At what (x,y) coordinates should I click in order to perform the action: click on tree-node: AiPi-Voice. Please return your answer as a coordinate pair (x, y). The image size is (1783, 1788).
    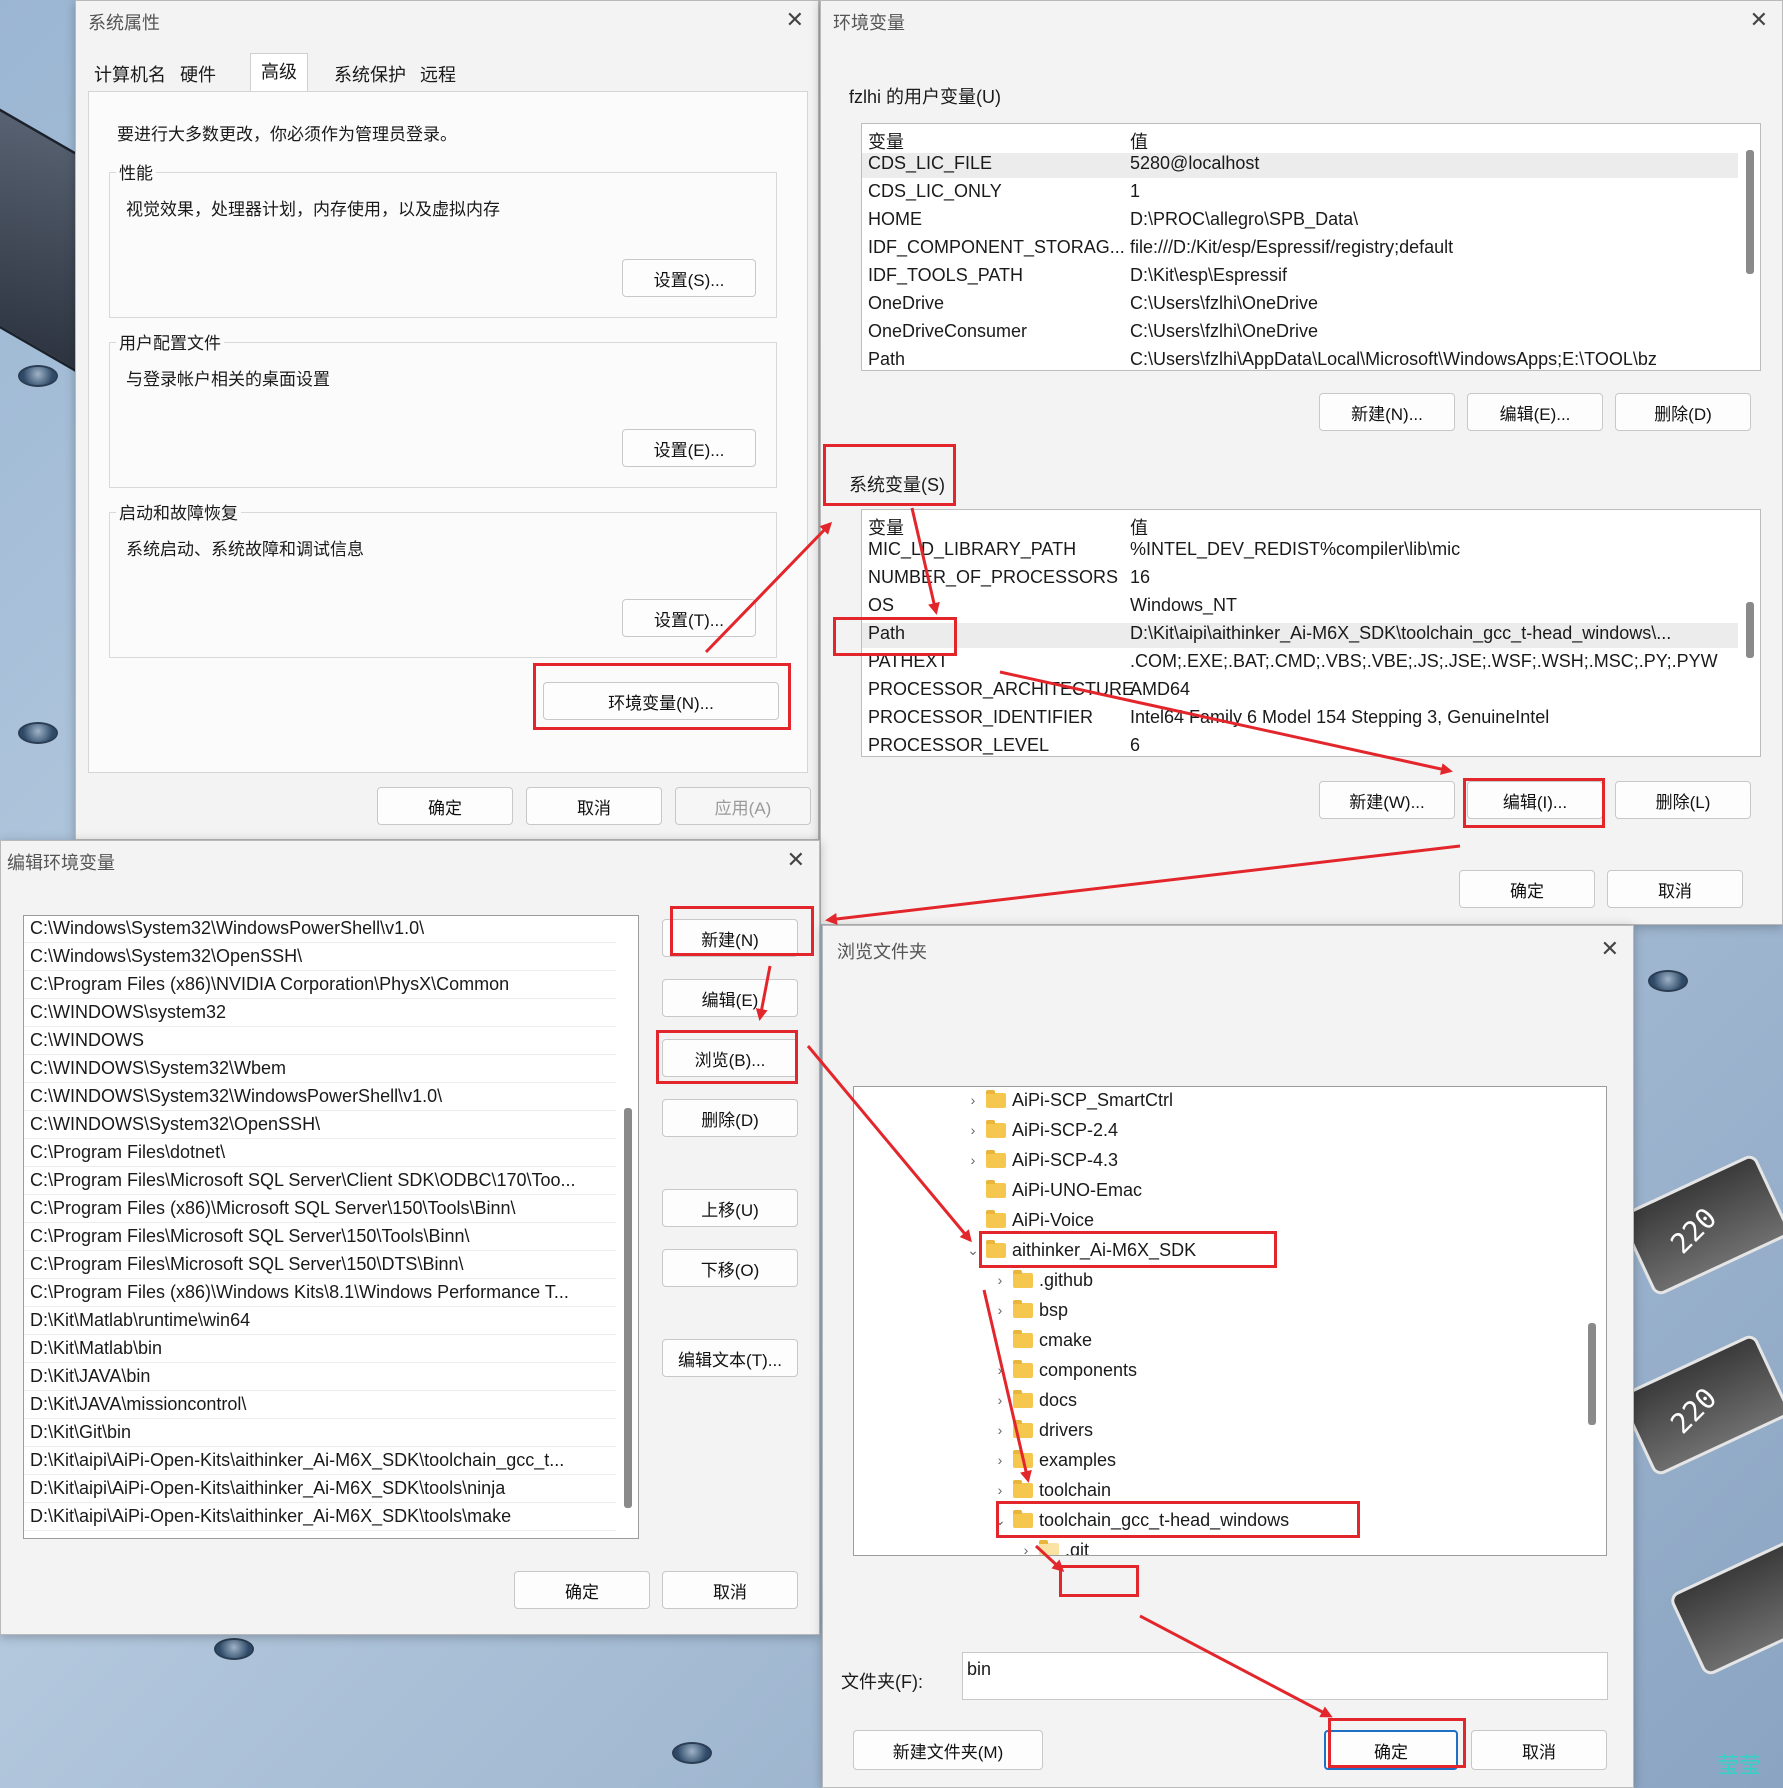
    Looking at the image, I should click on (1029, 1220).